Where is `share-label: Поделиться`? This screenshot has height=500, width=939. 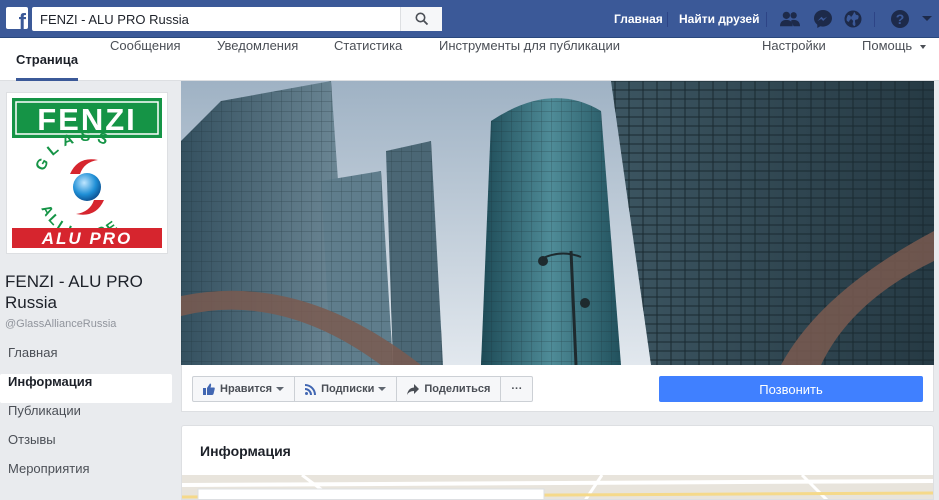 share-label: Поделиться is located at coordinates (457, 389).